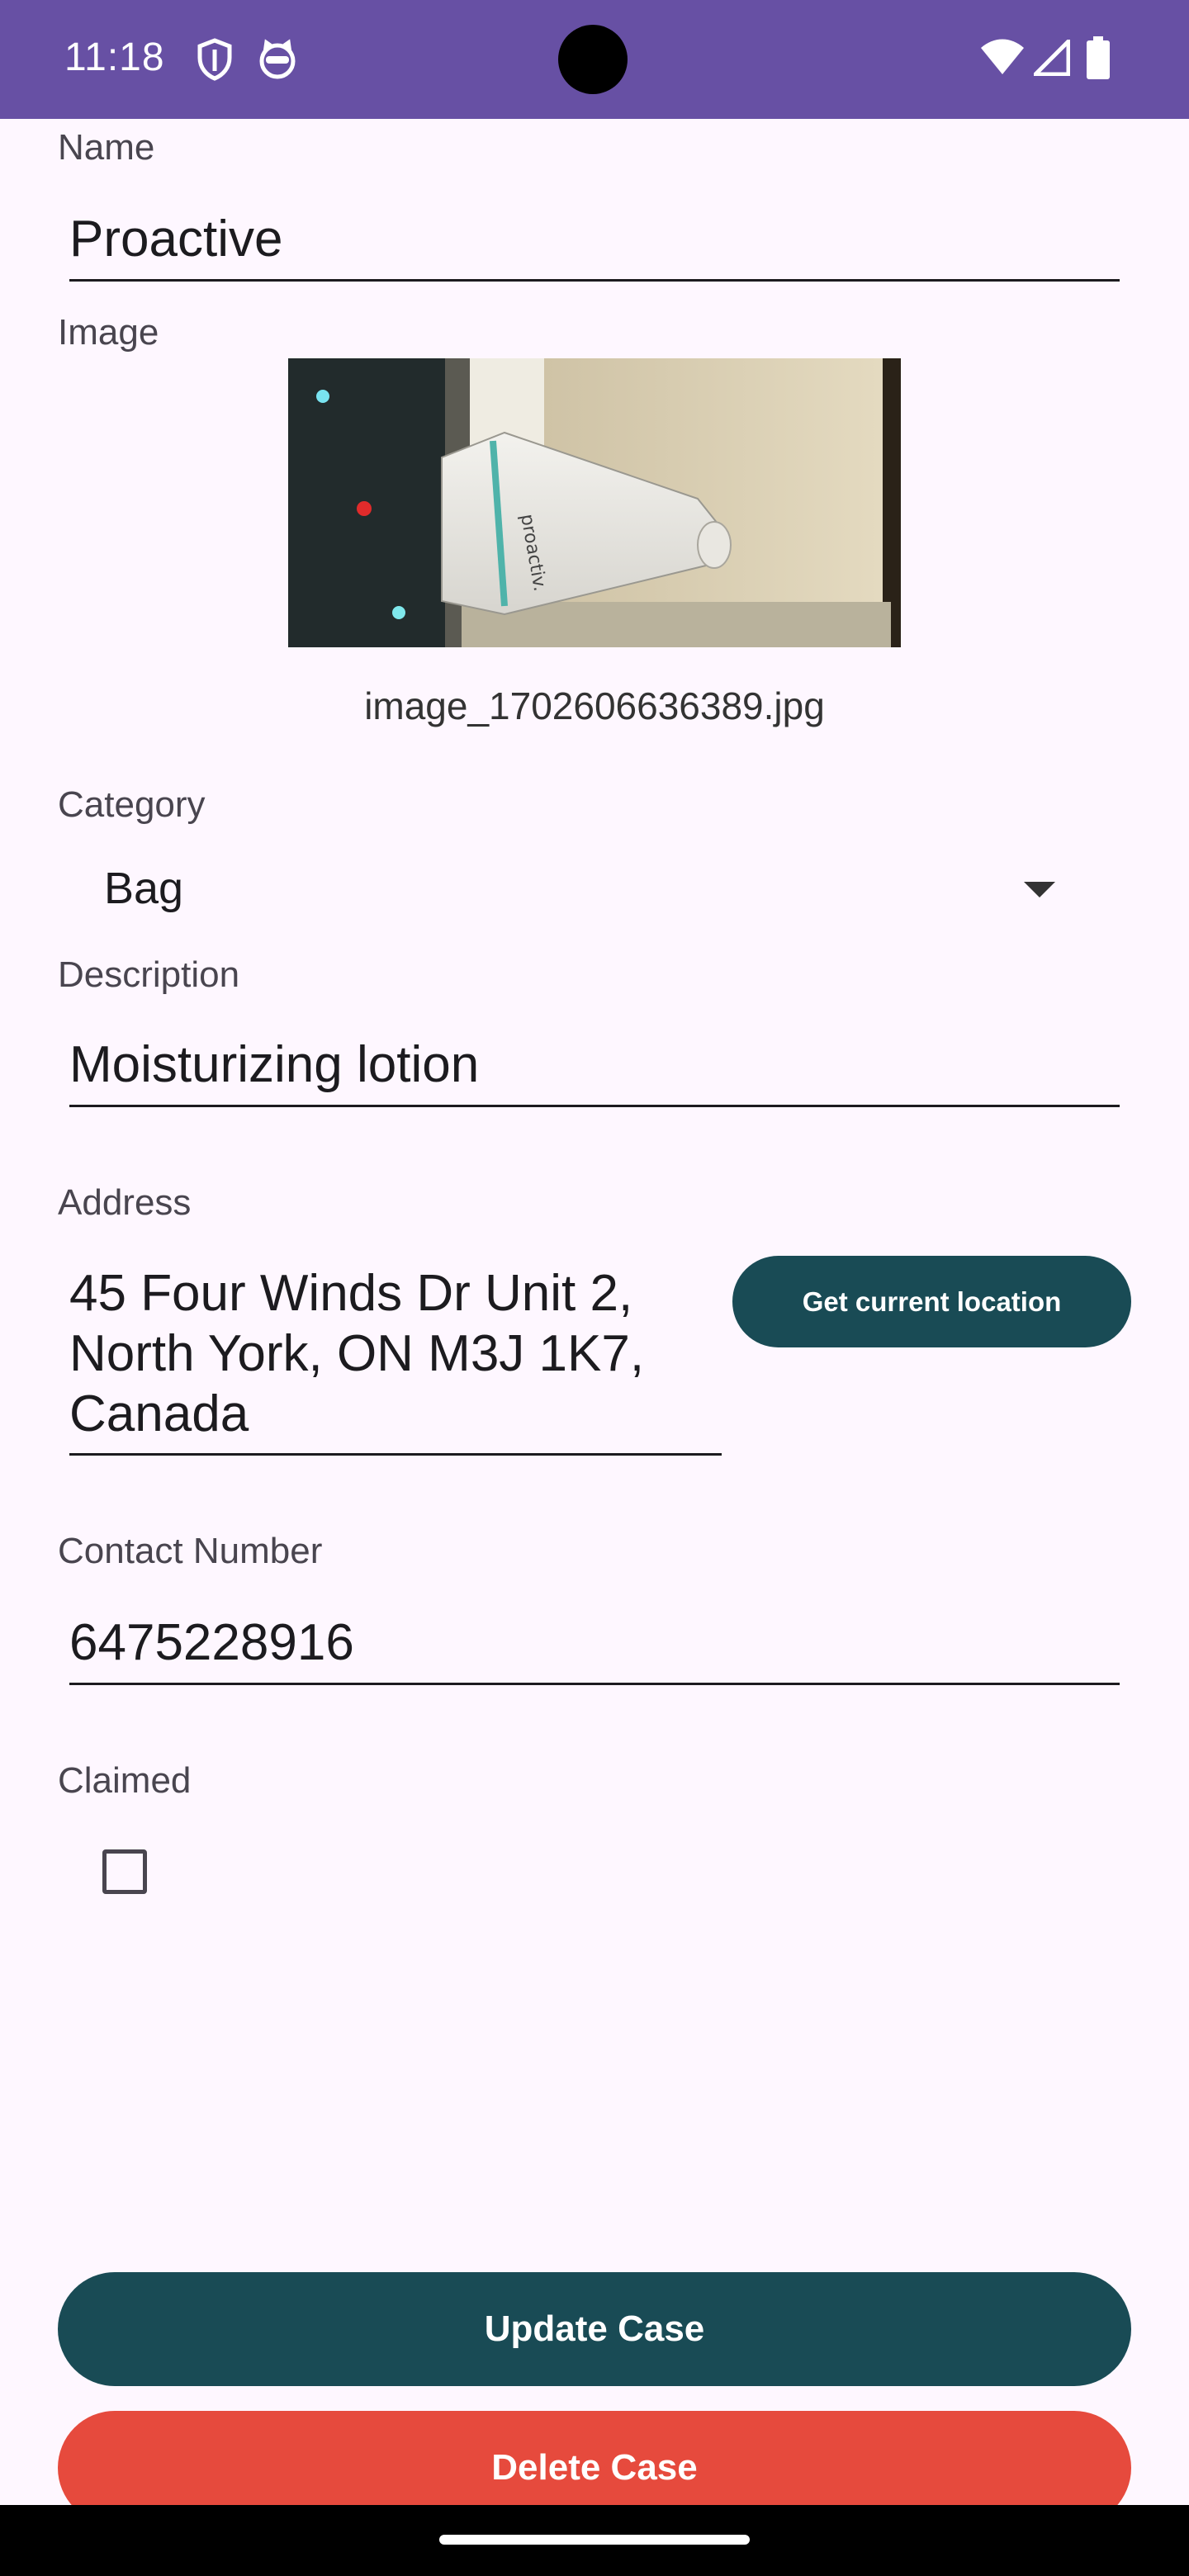 Image resolution: width=1189 pixels, height=2576 pixels. I want to click on claimed-label: Claimed, so click(125, 1780).